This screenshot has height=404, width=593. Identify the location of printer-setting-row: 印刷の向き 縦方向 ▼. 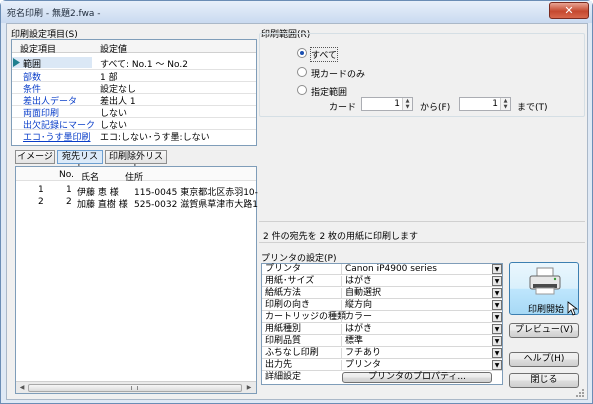
(382, 305).